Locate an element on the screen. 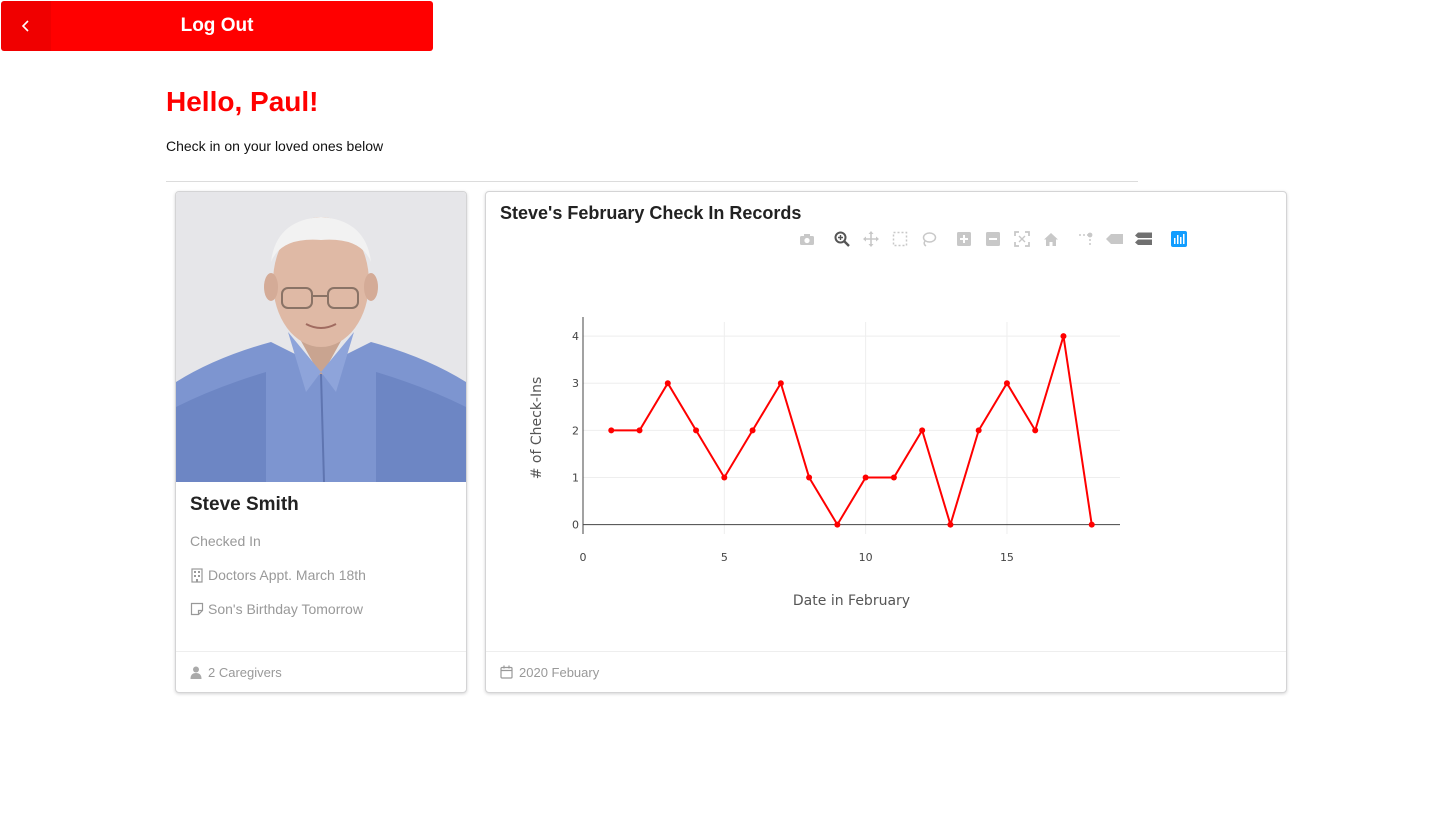 The image size is (1440, 820). y-tick-label: 2 is located at coordinates (575, 430).